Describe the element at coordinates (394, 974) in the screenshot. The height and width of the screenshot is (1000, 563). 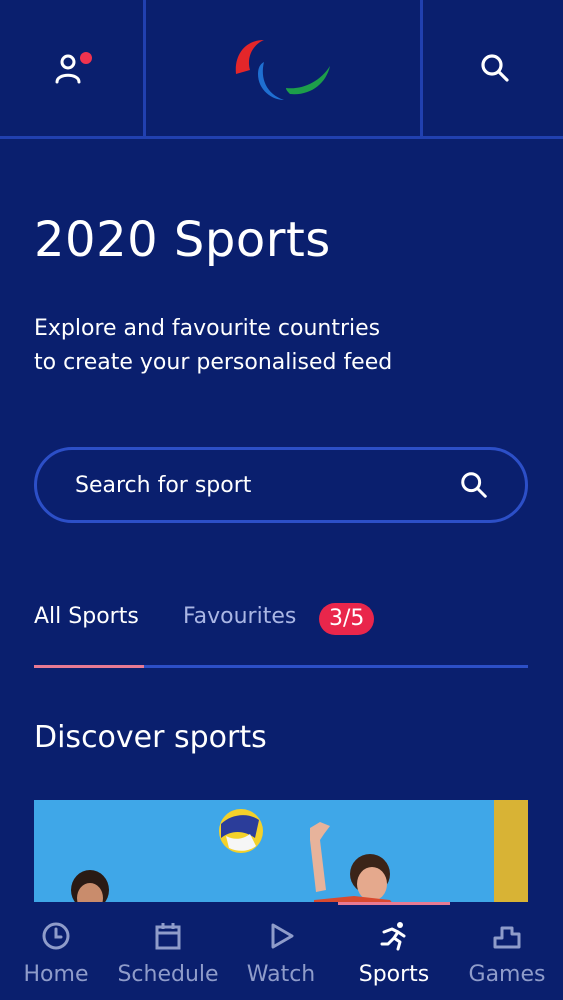
I see `nav-sports-label: Sports` at that location.